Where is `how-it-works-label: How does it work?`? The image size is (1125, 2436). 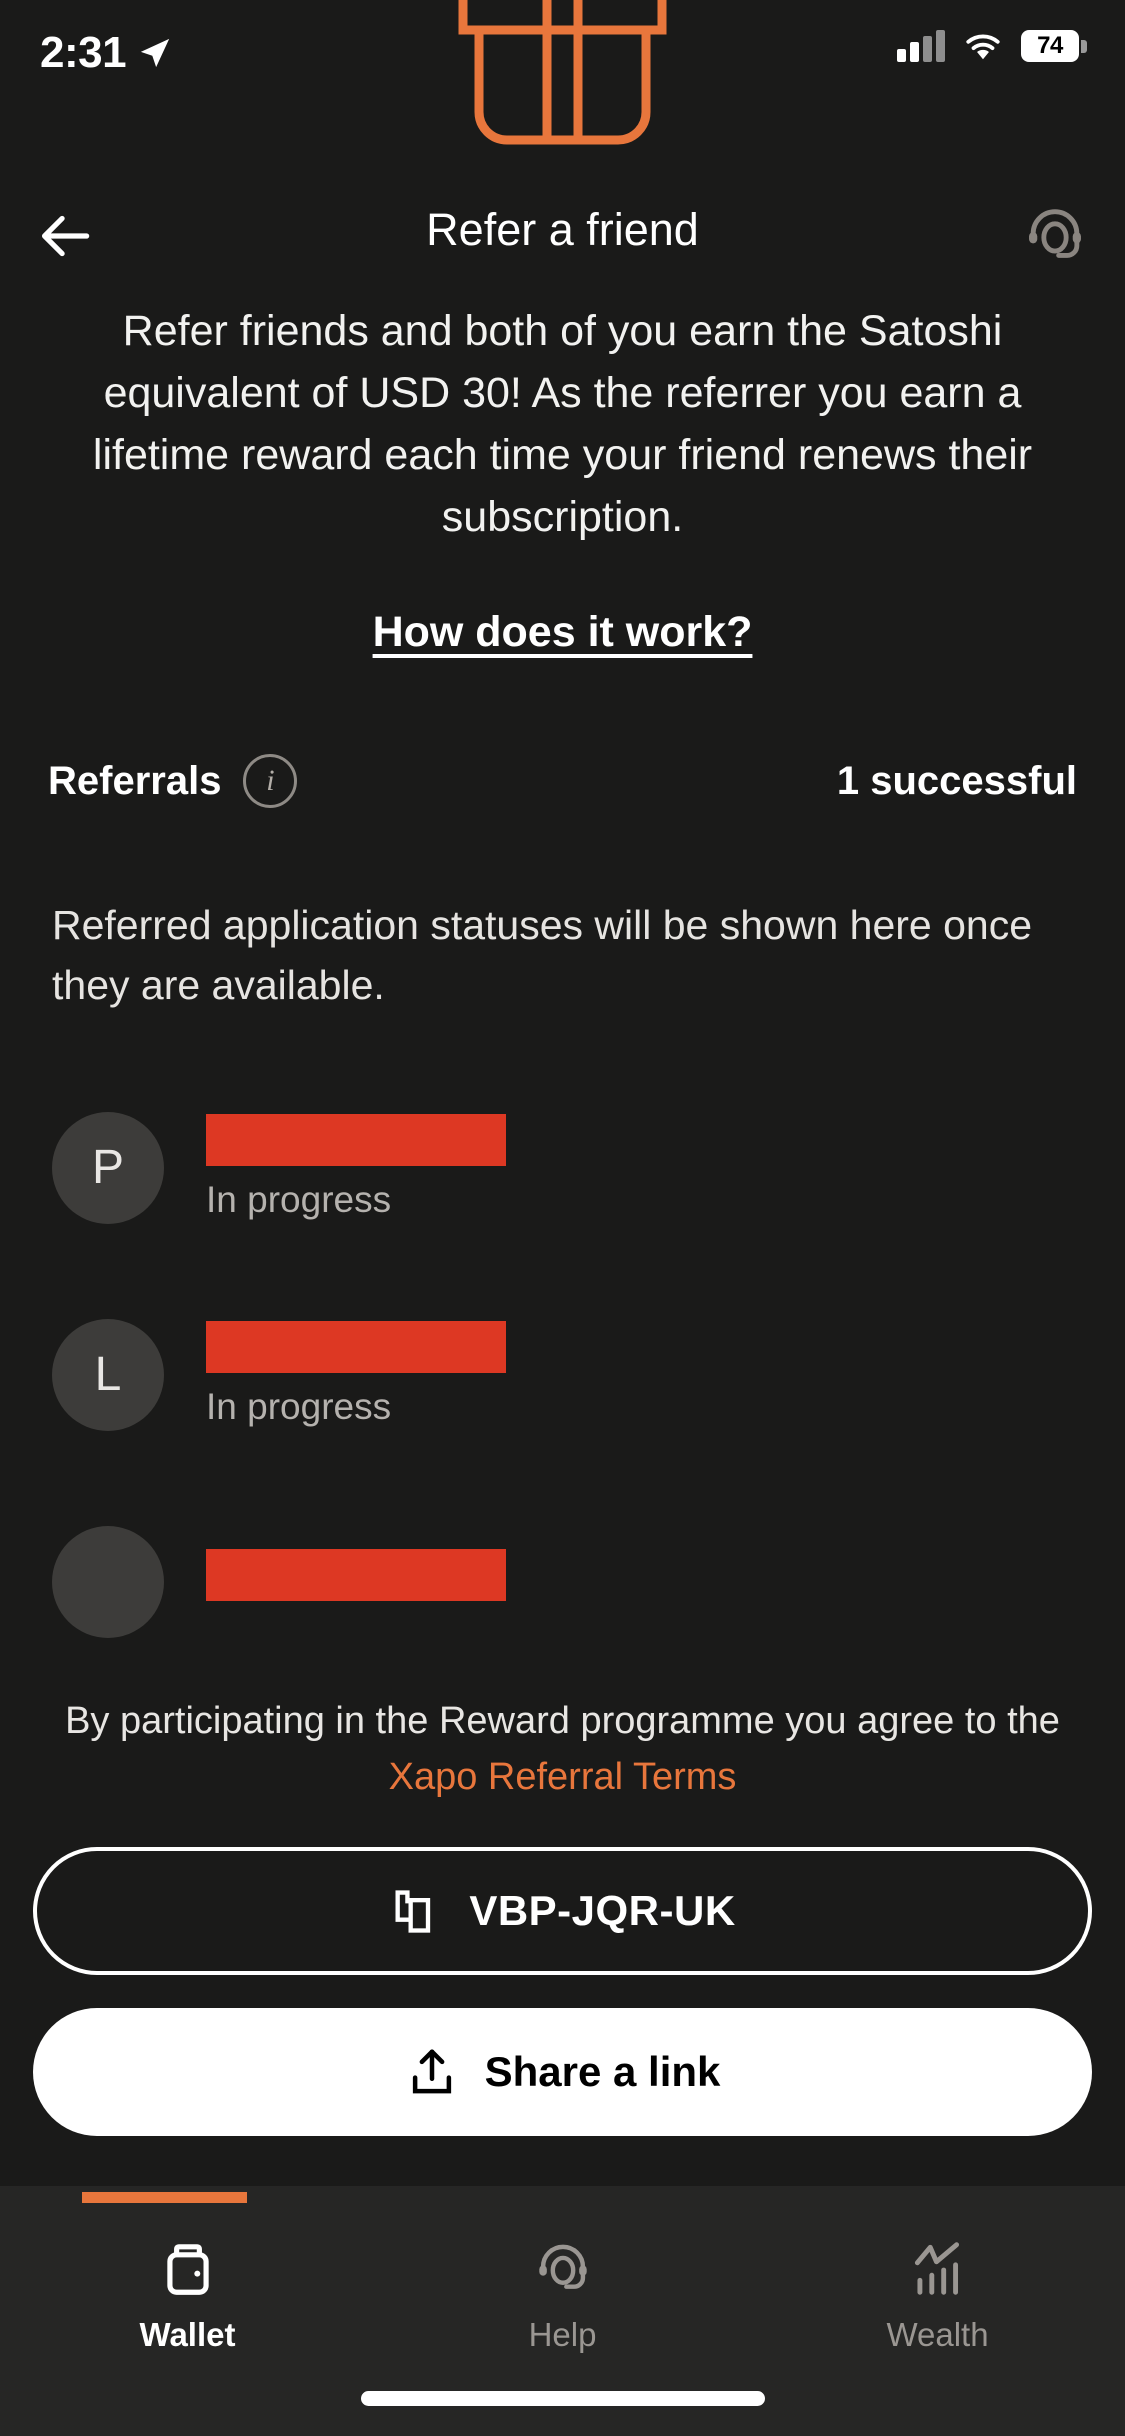 how-it-works-label: How does it work? is located at coordinates (562, 632).